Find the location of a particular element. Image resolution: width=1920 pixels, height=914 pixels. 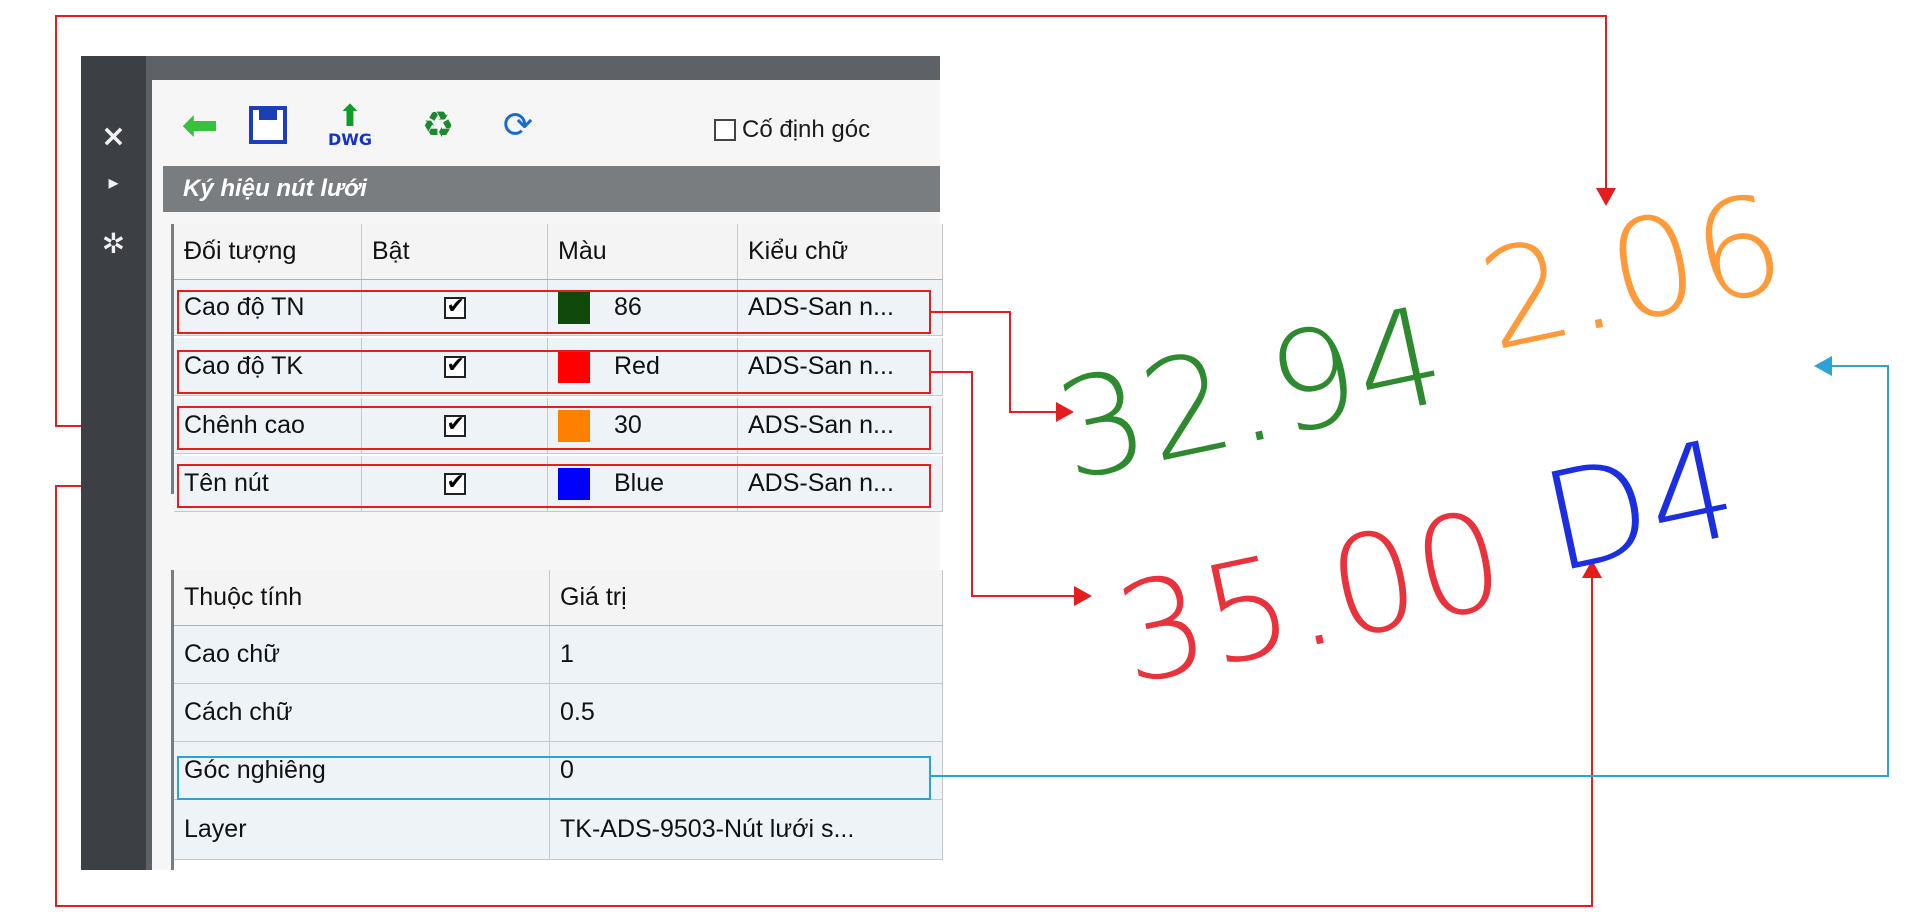

preview-node-name: D4 is located at coordinates (1640, 507).